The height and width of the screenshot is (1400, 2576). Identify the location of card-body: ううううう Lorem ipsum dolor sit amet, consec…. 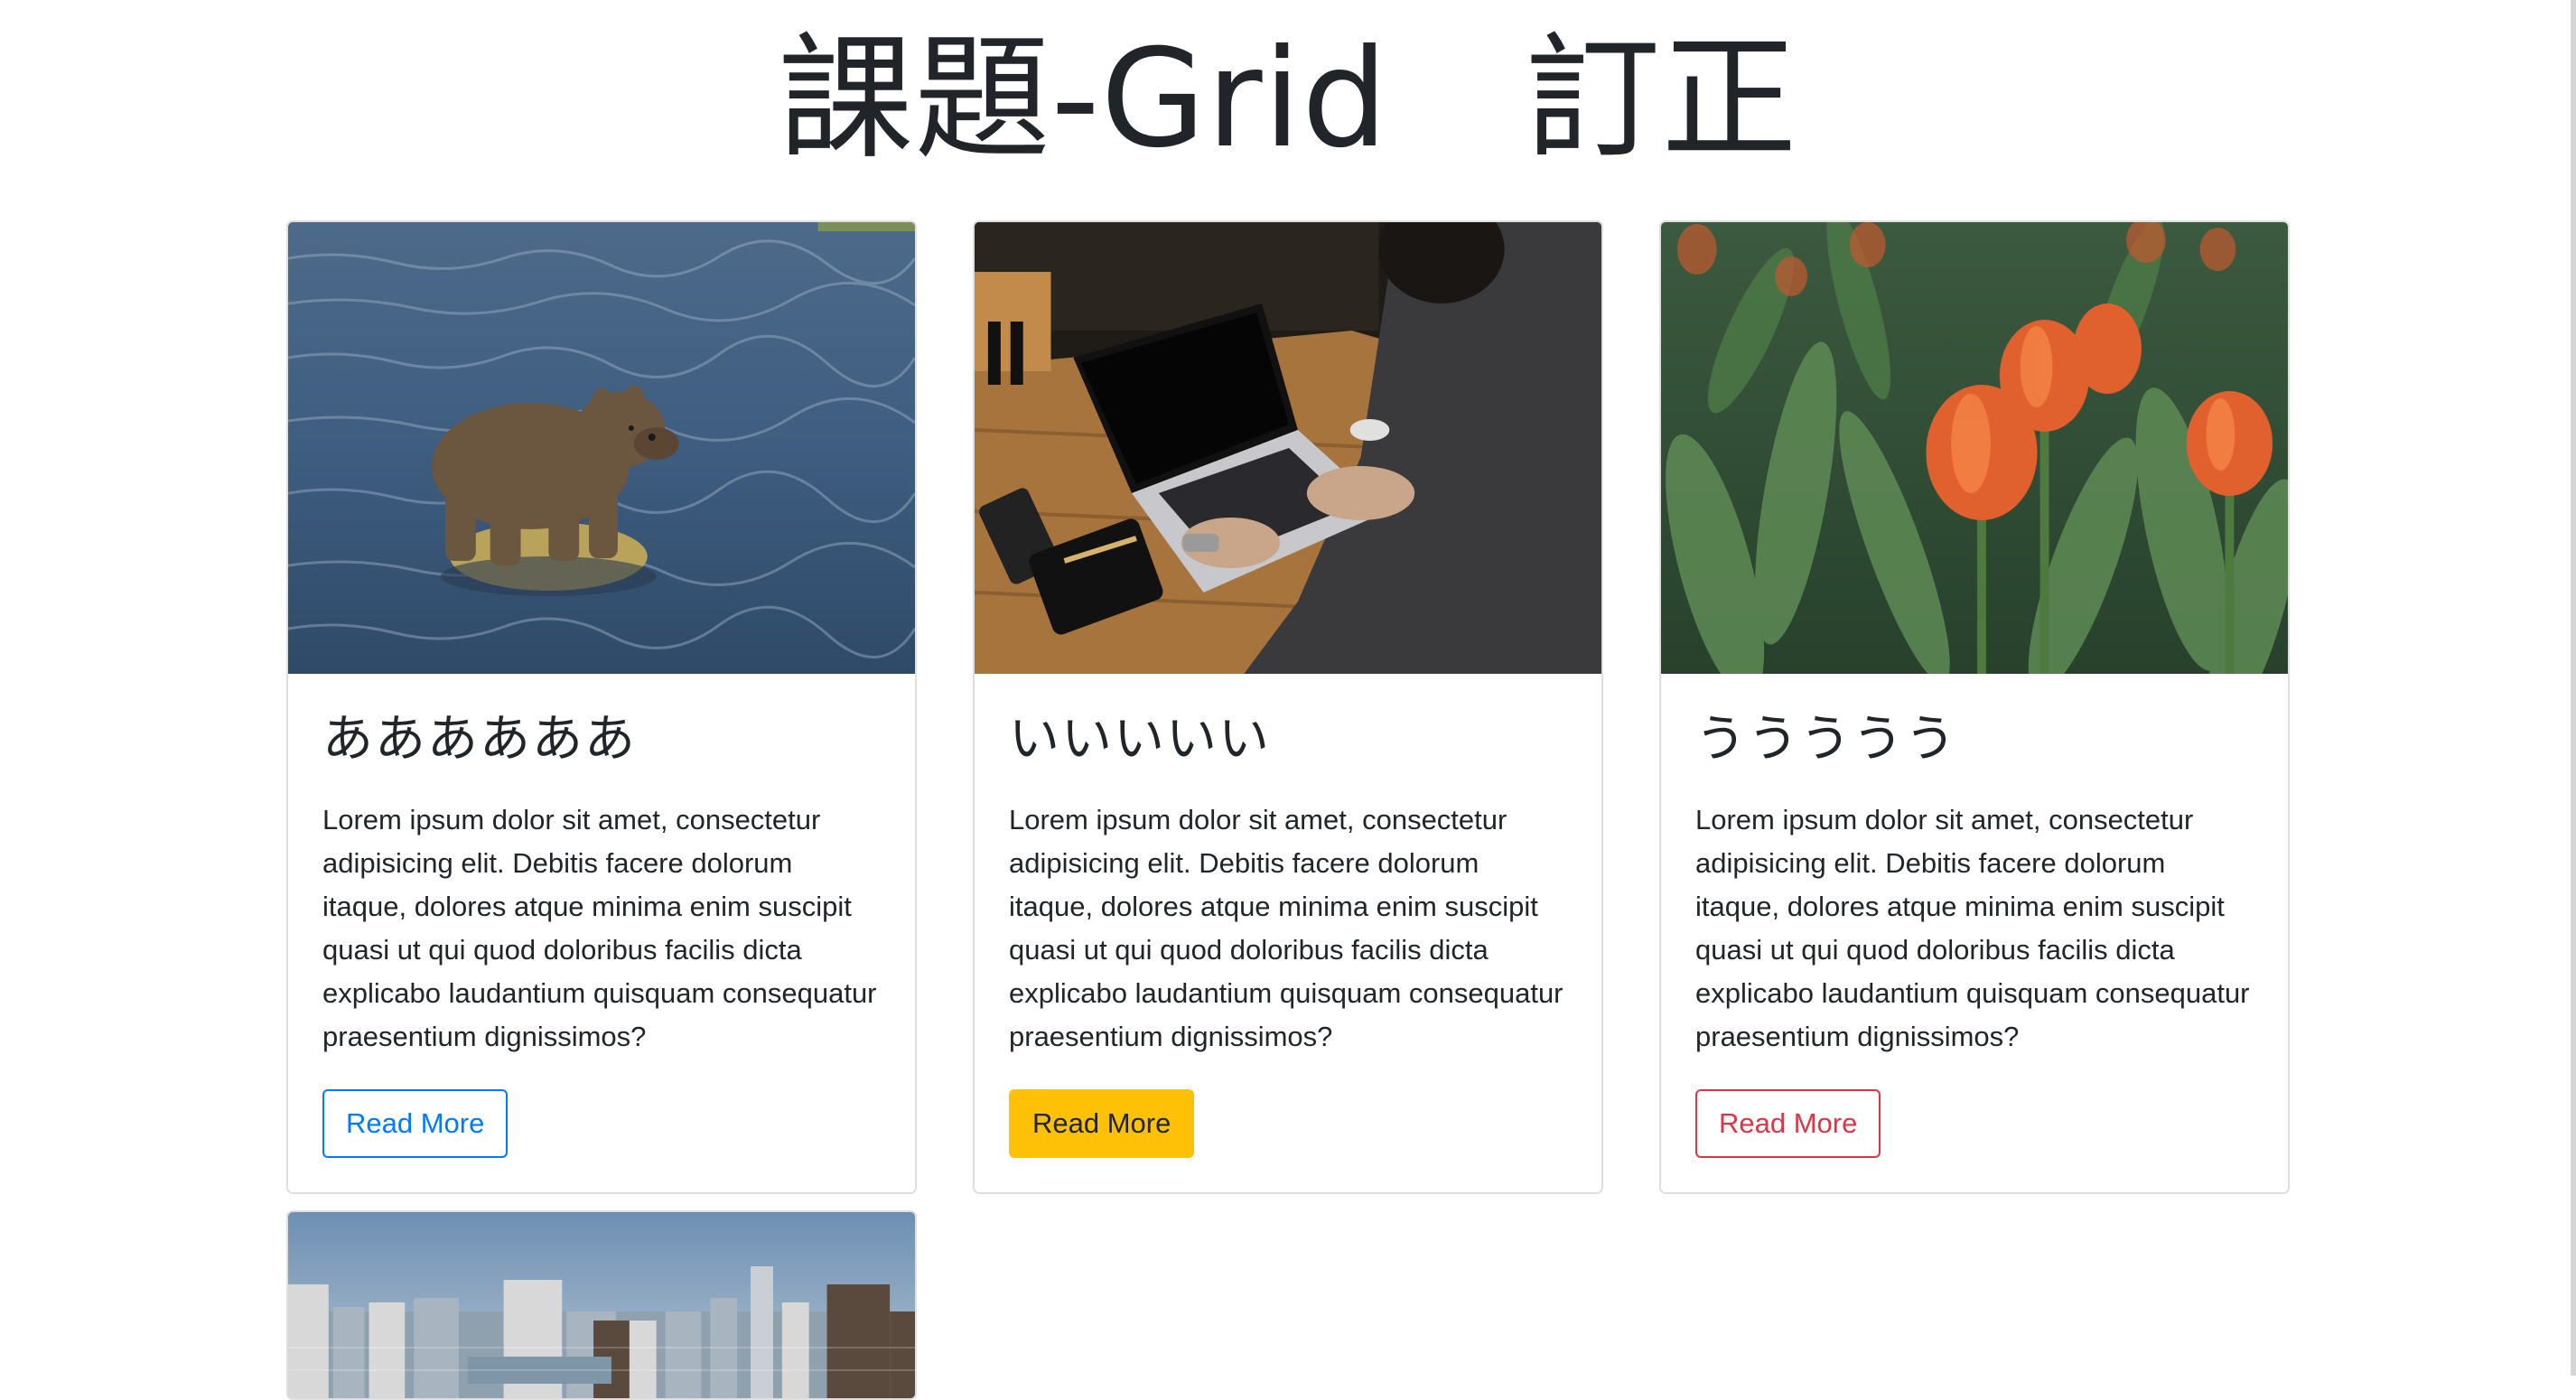
(1974, 933).